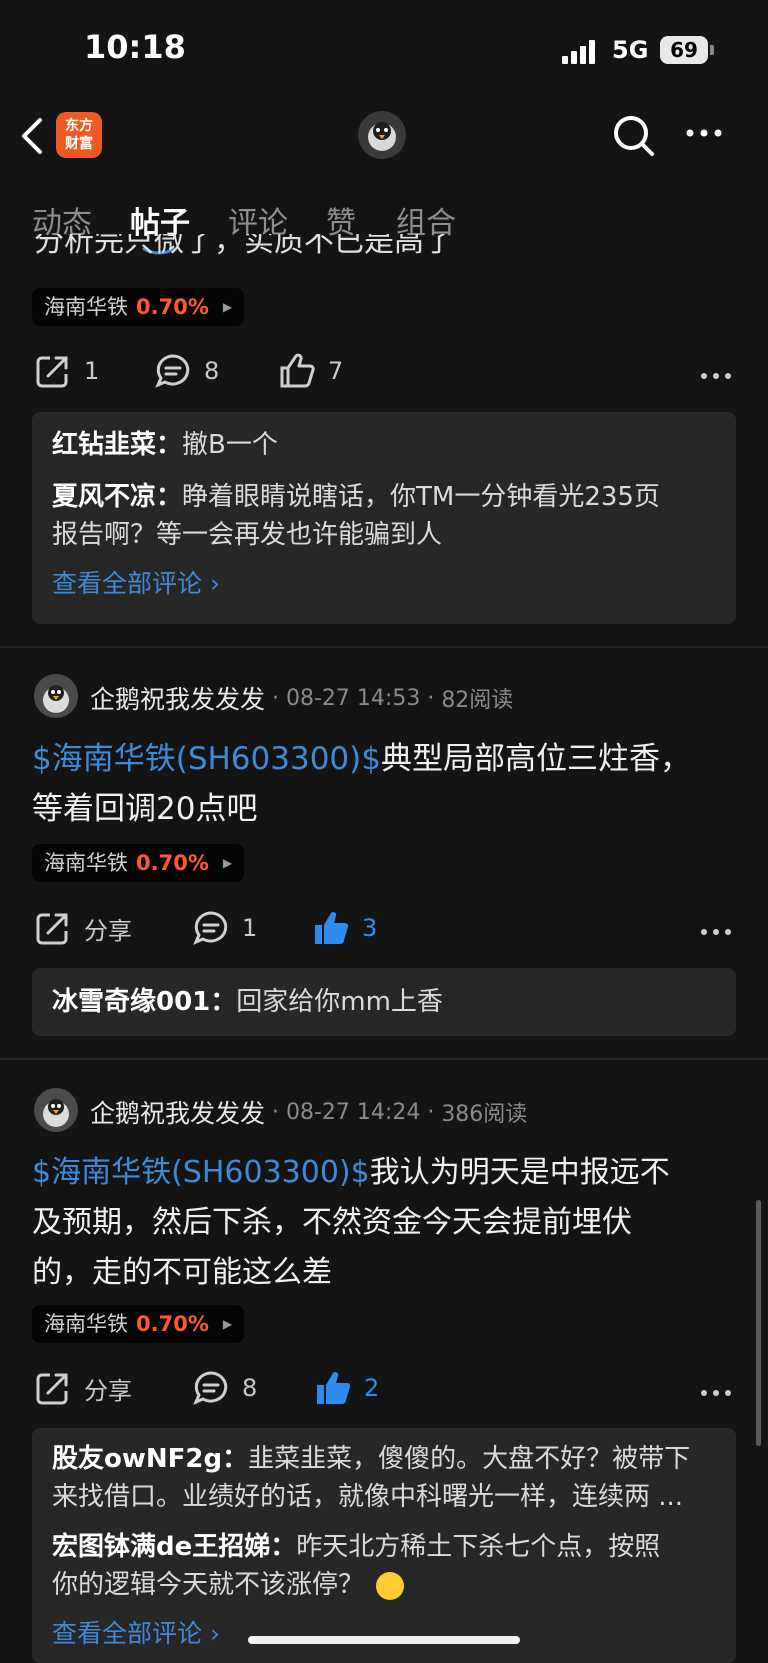  What do you see at coordinates (390, 1585) in the screenshot?
I see `thinking-face-emoji-icon` at bounding box center [390, 1585].